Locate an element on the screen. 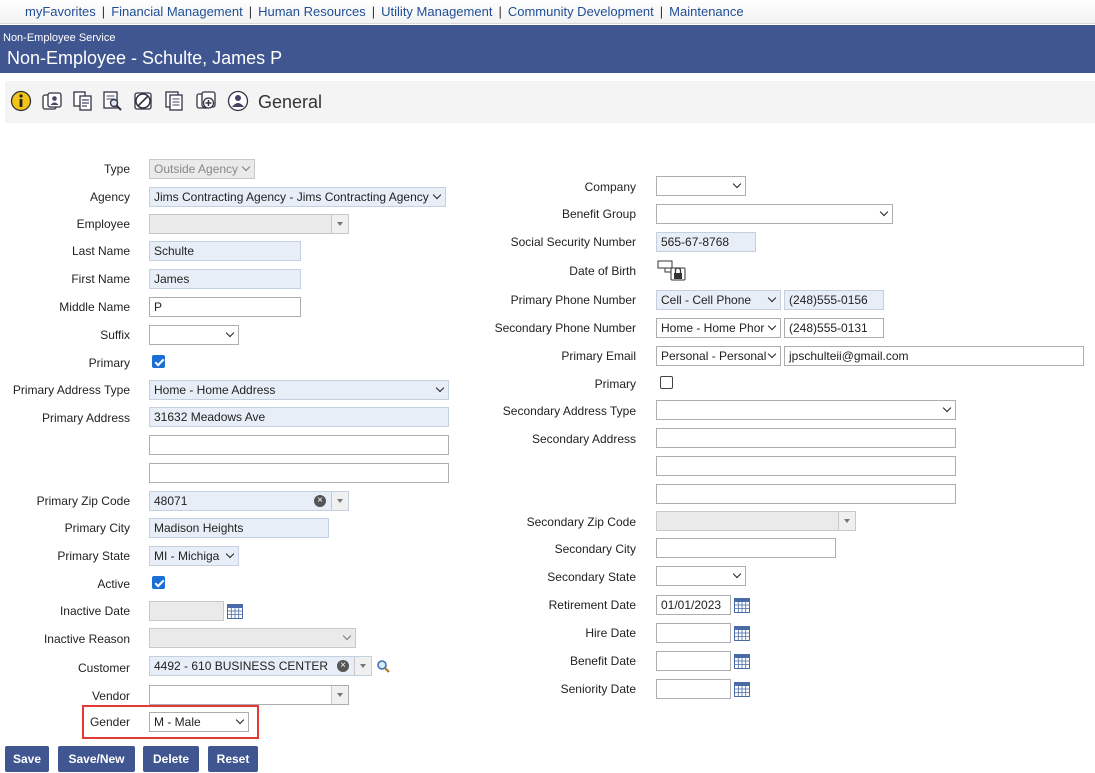  secondary-phone-input: (248)555-0131 is located at coordinates (834, 328).